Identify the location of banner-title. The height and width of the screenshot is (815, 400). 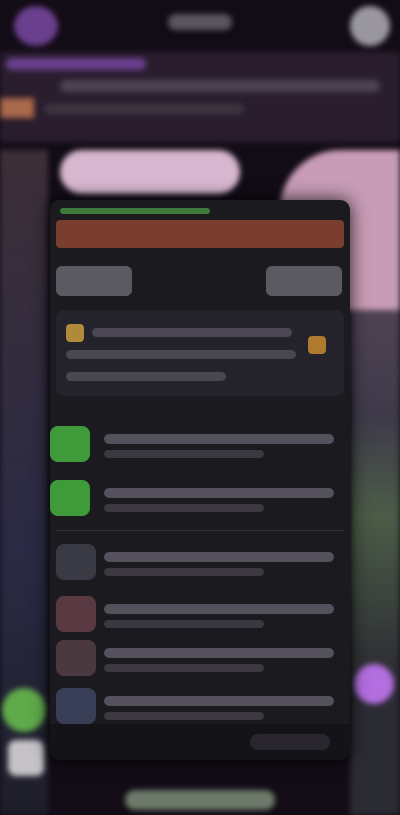
(76, 64).